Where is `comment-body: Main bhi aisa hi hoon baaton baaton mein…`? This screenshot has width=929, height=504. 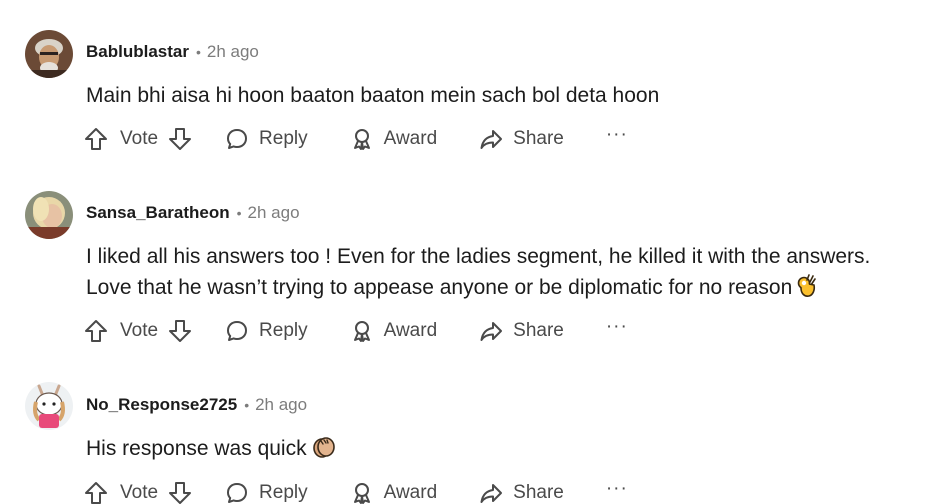
comment-body: Main bhi aisa hi hoon baaton baaton mein… is located at coordinates (503, 95).